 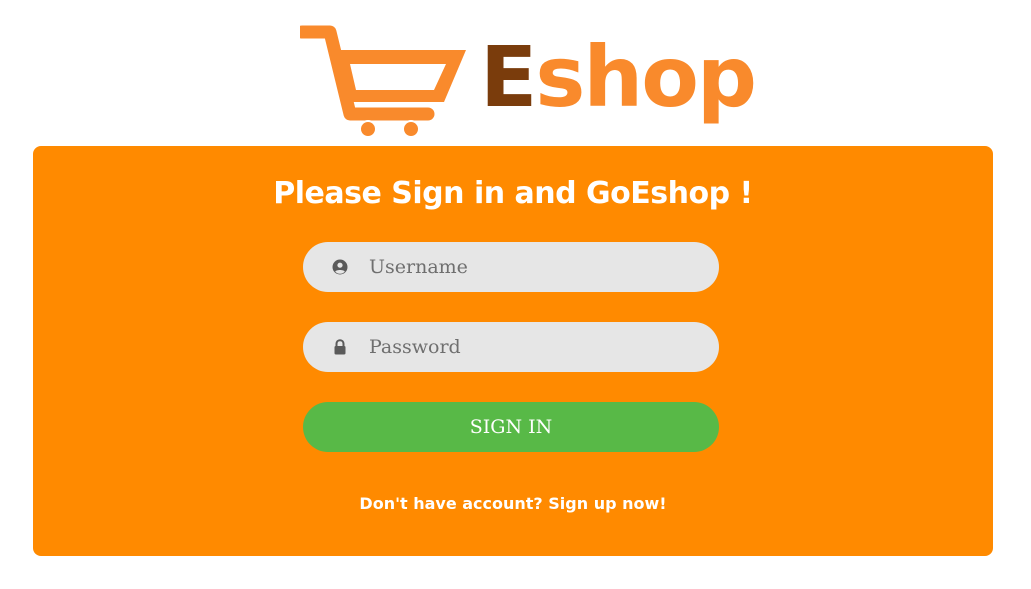 I want to click on password-field, so click(x=511, y=347).